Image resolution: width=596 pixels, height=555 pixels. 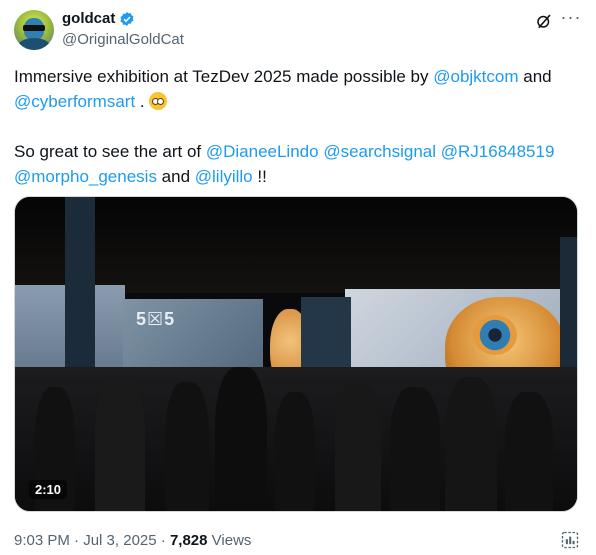 I want to click on more-icon: ···, so click(x=571, y=19).